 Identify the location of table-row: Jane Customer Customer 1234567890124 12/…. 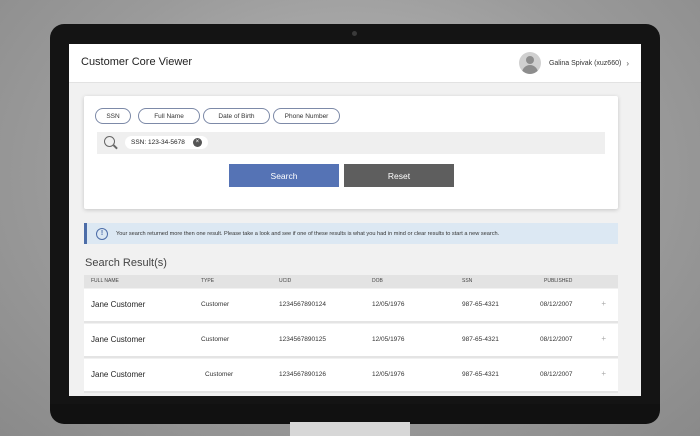
(351, 306).